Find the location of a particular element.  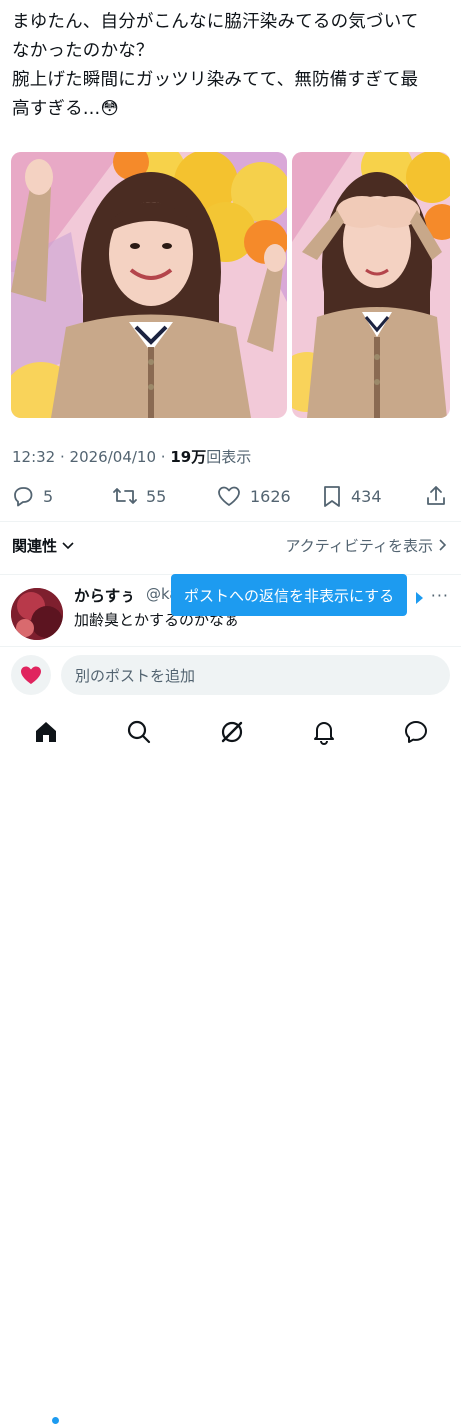

reply-button: 5 is located at coordinates (32, 496).